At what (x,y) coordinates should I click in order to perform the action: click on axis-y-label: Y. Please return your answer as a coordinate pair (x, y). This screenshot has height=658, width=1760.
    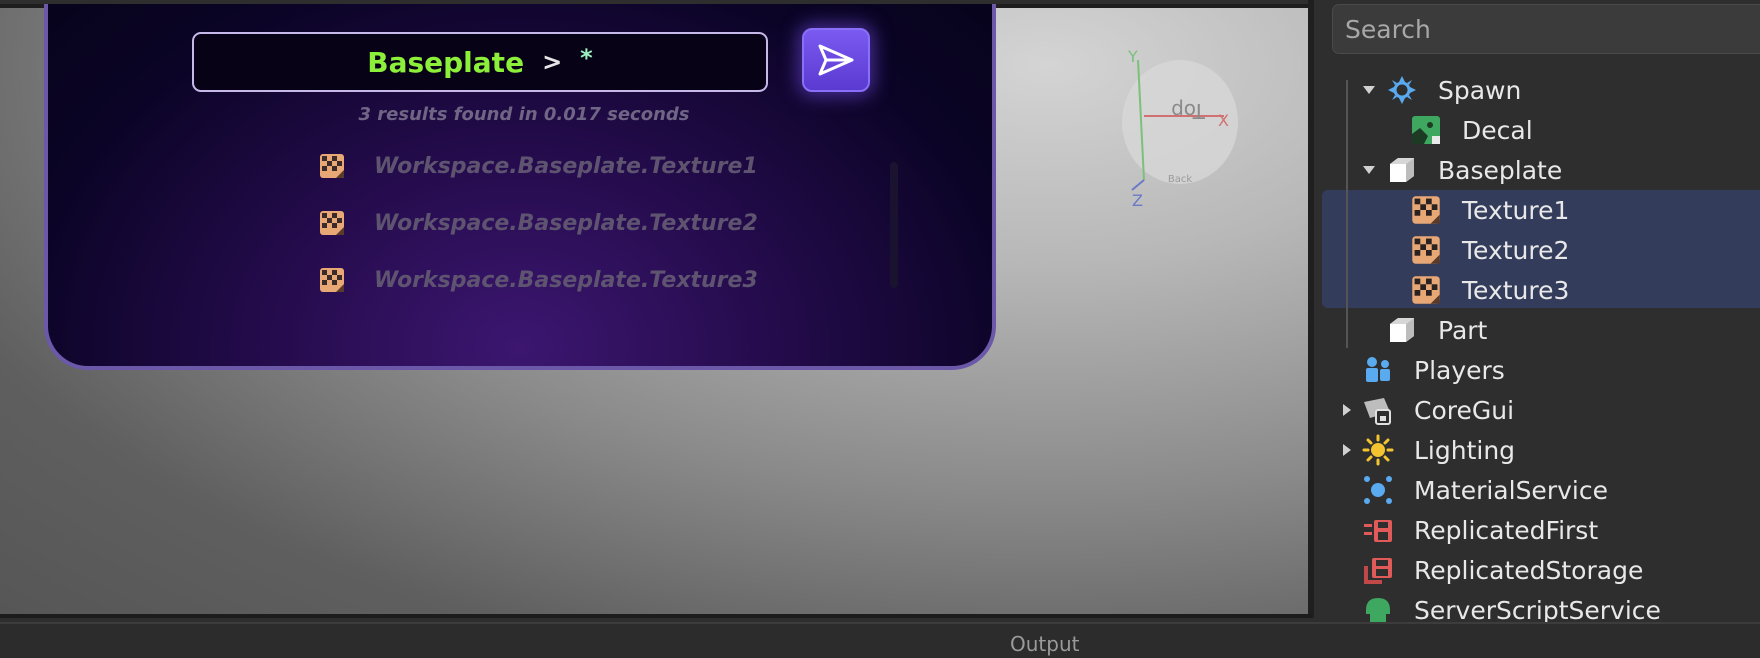
    Looking at the image, I should click on (1132, 56).